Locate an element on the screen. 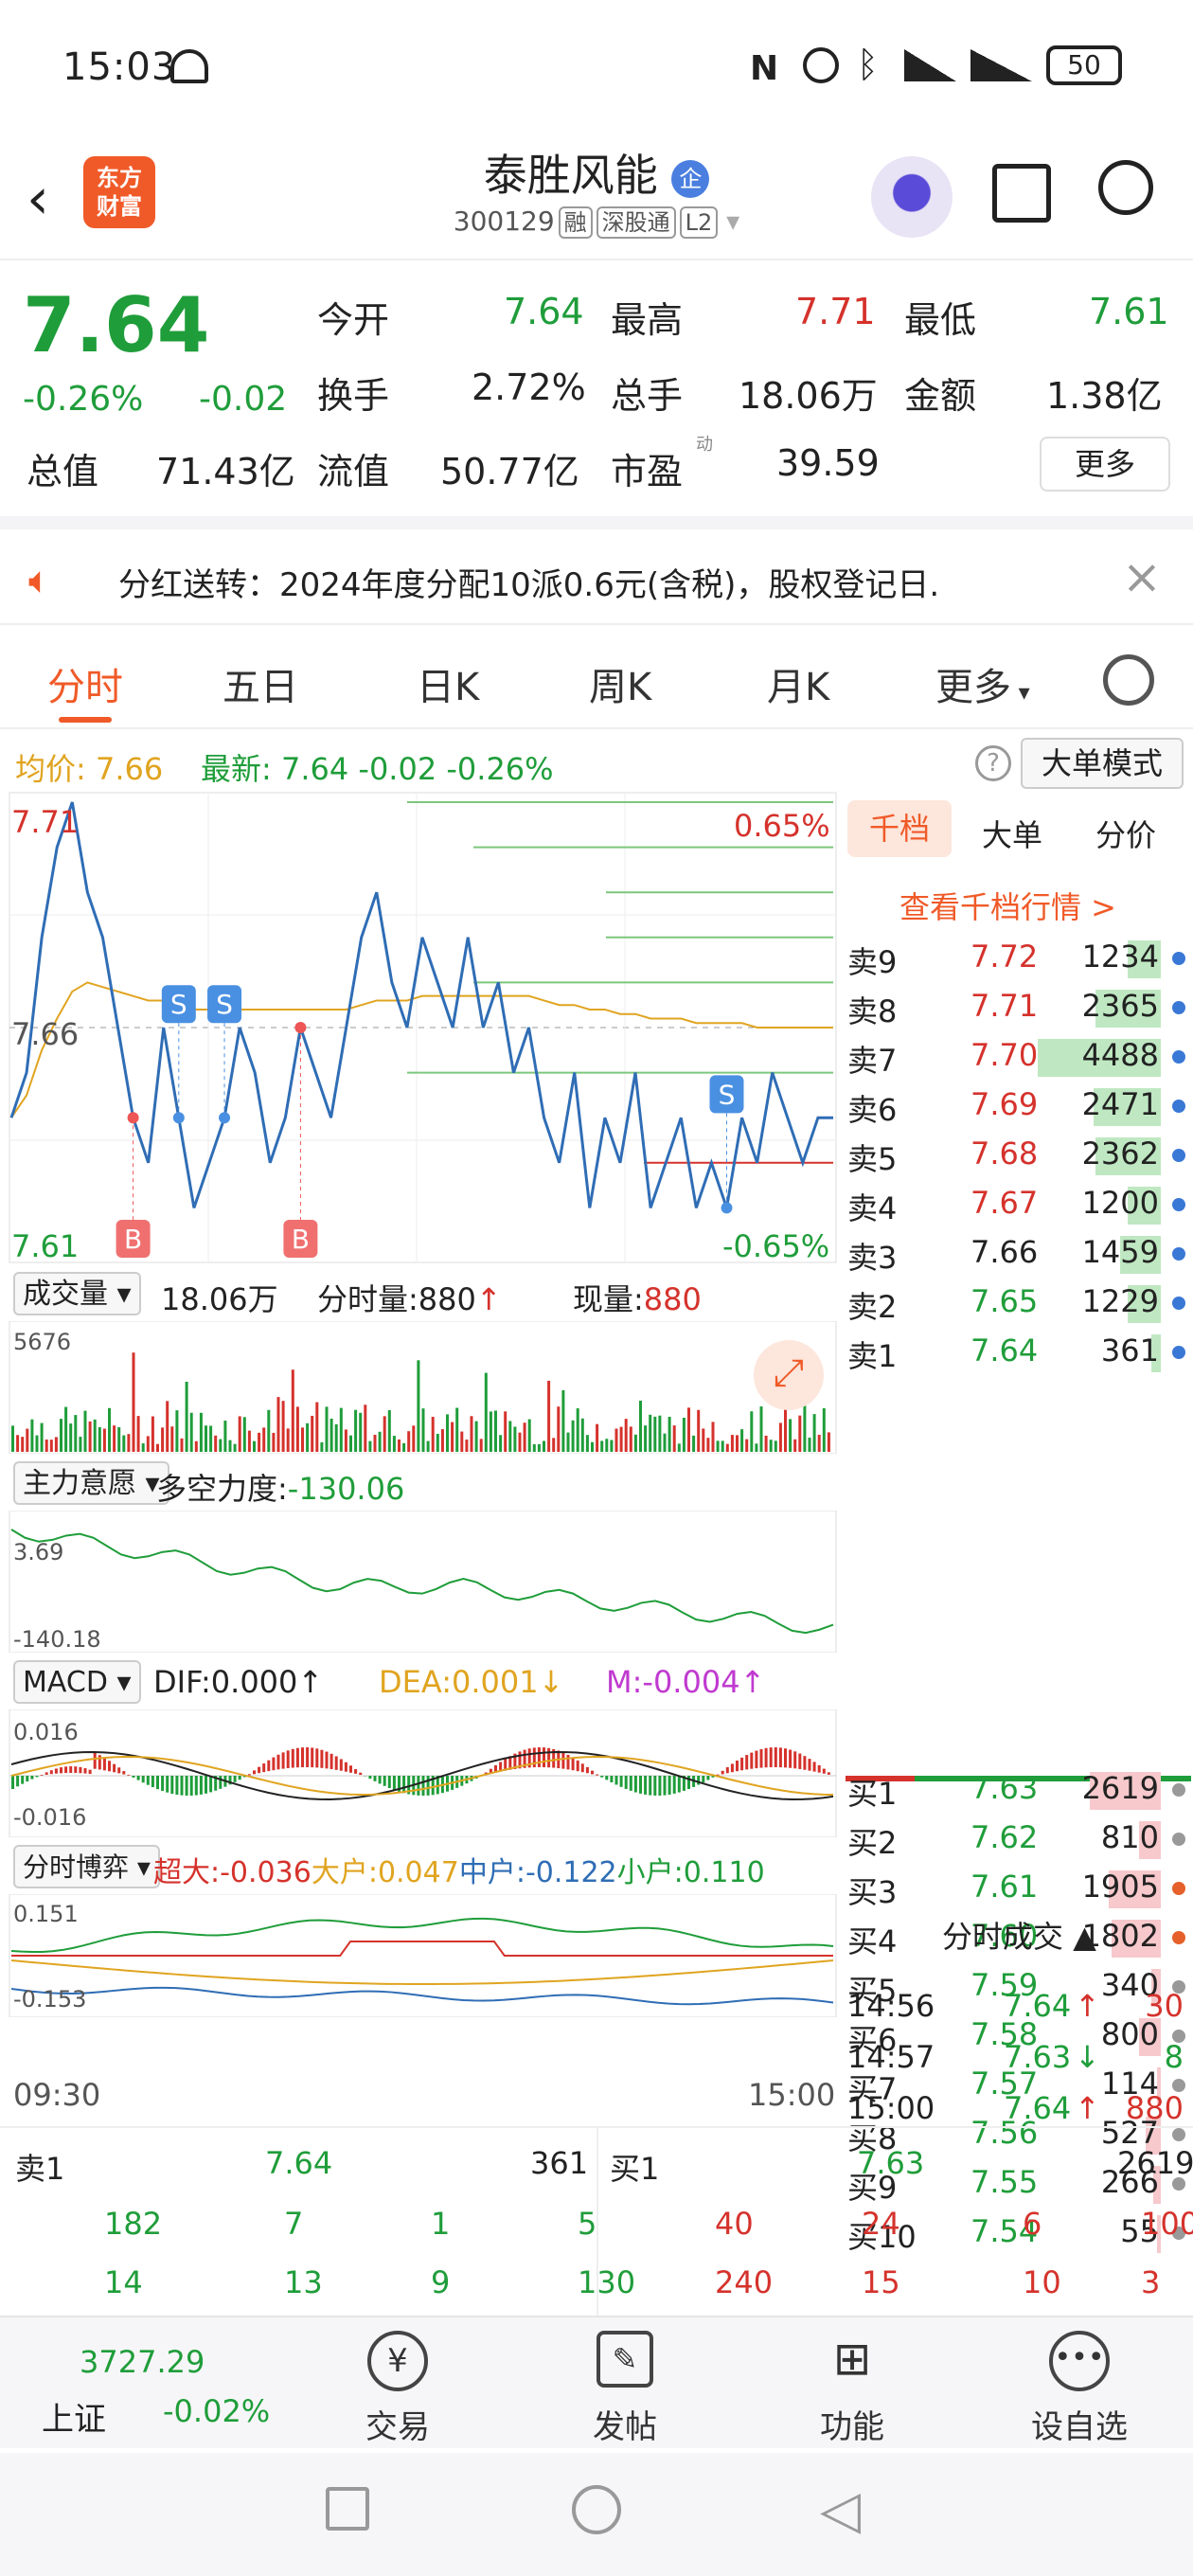 The image size is (1193, 2576). sell-queue-cell: 182 is located at coordinates (133, 2224).